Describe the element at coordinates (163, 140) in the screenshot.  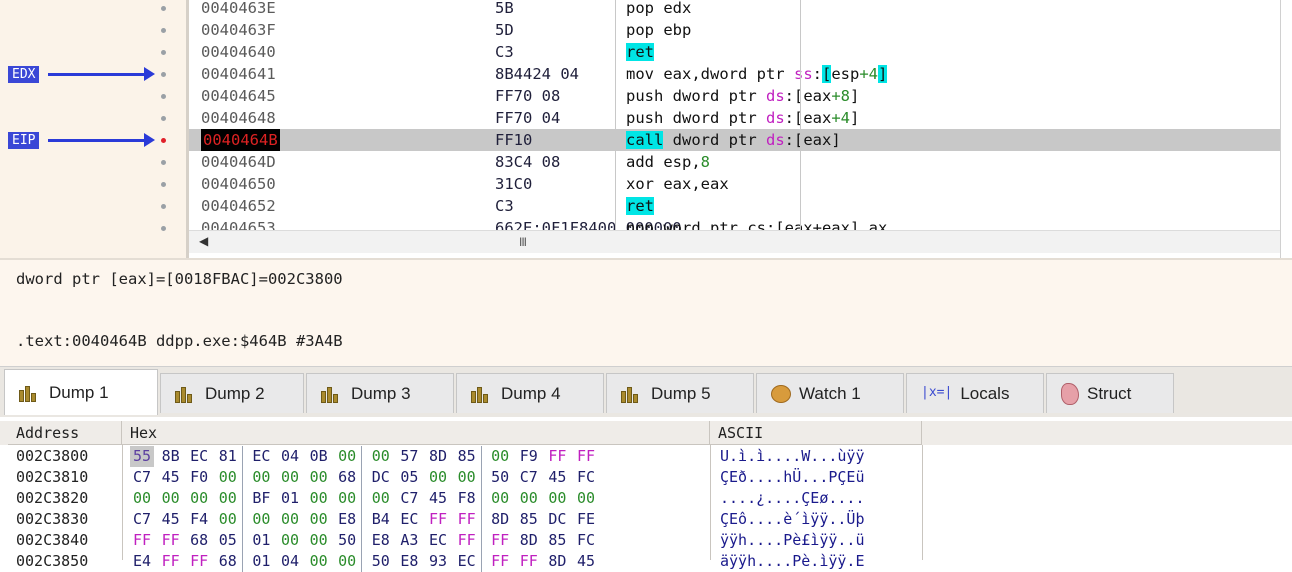
I see `breakpoint-dot` at that location.